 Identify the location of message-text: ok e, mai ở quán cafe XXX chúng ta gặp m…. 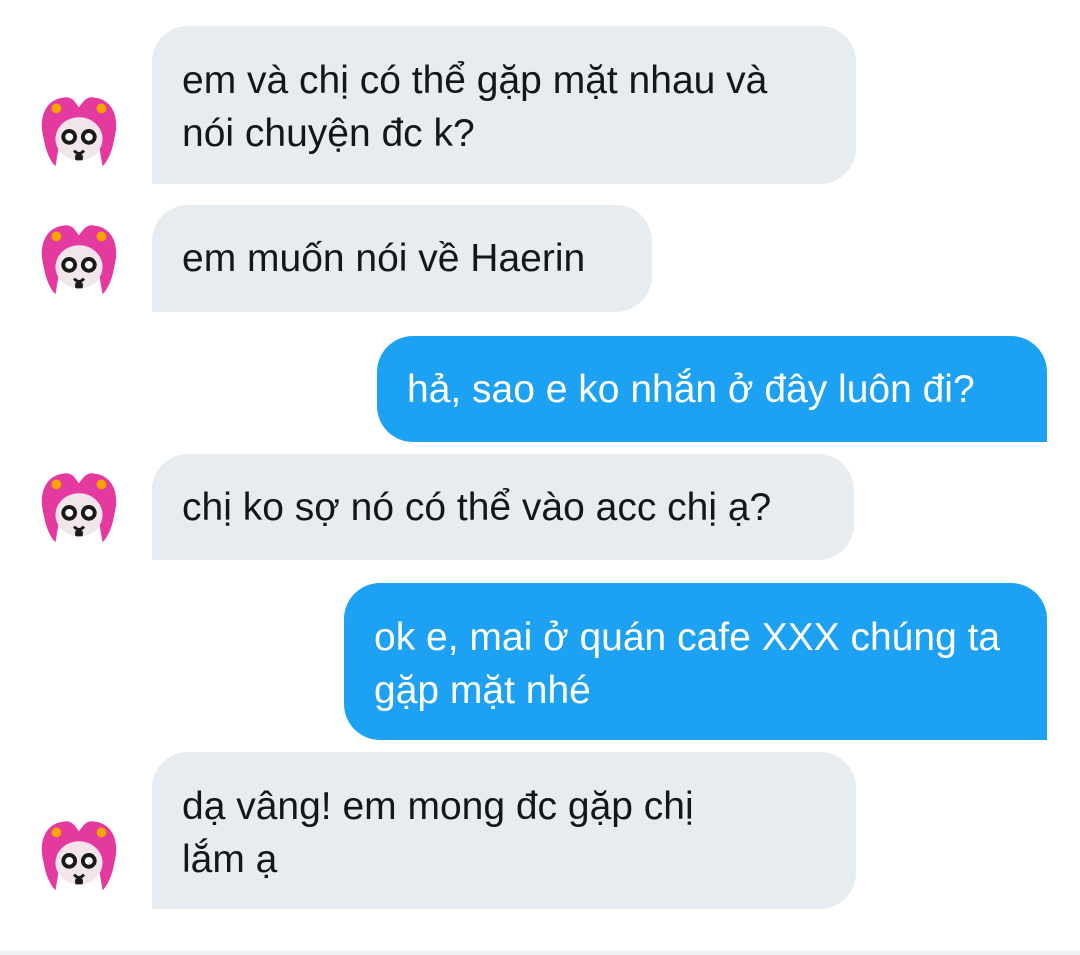
(687, 664).